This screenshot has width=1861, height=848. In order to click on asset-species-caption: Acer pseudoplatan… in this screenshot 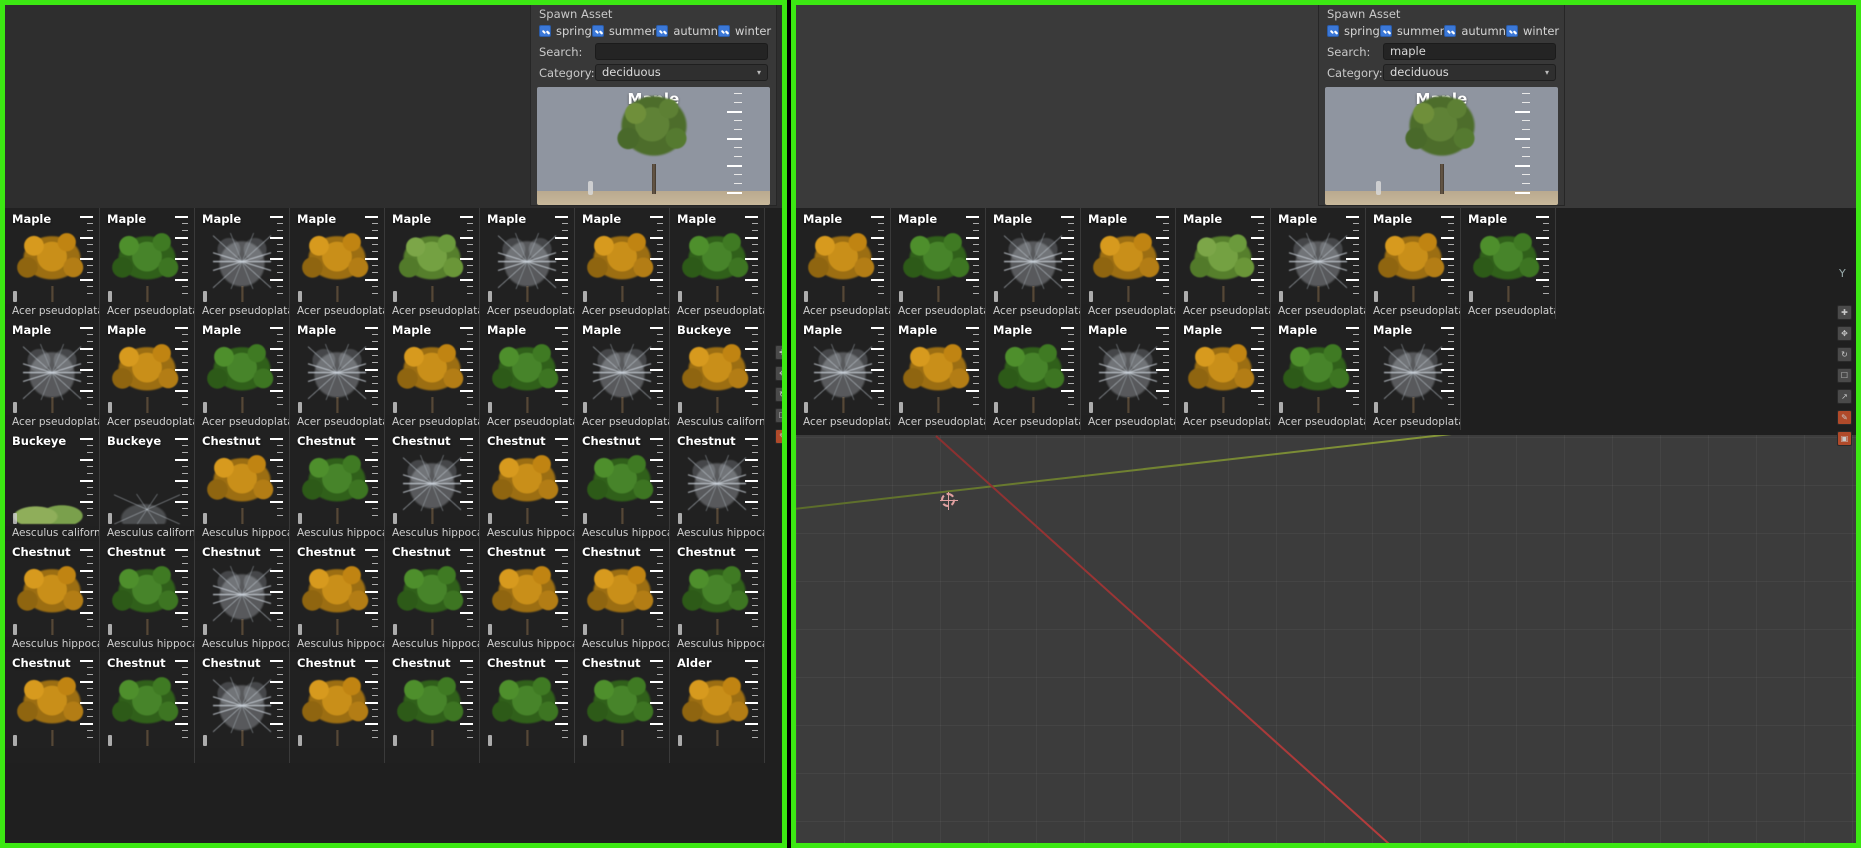, I will do `click(147, 311)`.